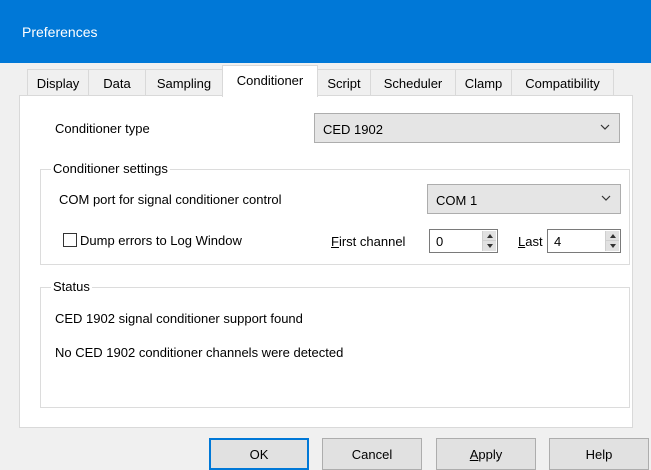 This screenshot has width=651, height=470. Describe the element at coordinates (70, 240) in the screenshot. I see `dump-errors-checkbox` at that location.